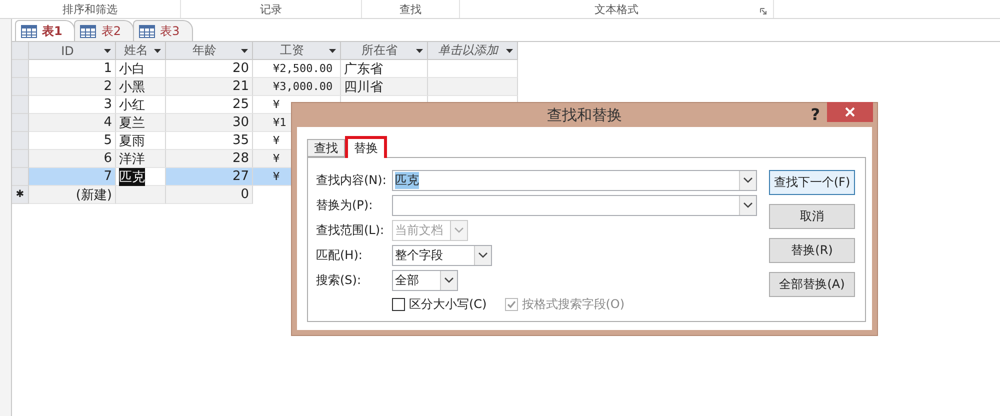 Image resolution: width=1000 pixels, height=416 pixels. What do you see at coordinates (384, 69) in the screenshot?
I see `table-cell: 广东省` at bounding box center [384, 69].